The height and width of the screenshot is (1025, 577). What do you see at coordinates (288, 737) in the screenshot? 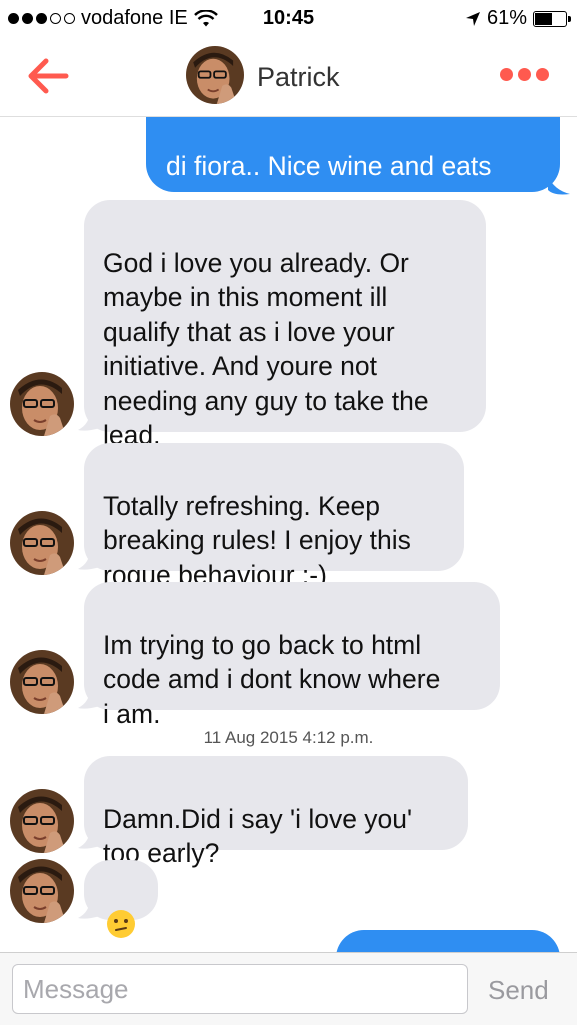
I see `timestamp: 11 Aug 2015 4:12 p.m.` at bounding box center [288, 737].